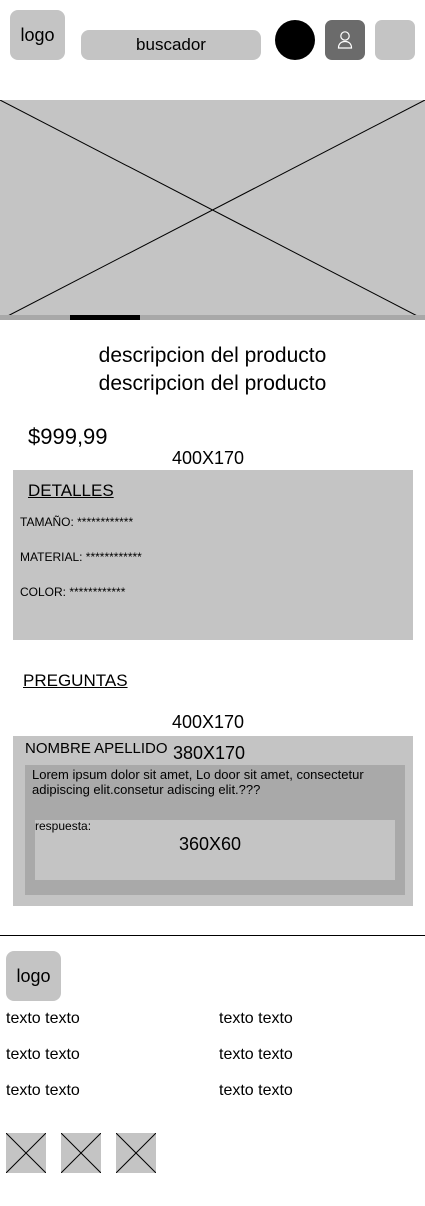  I want to click on footer-logo: logo, so click(33, 976).